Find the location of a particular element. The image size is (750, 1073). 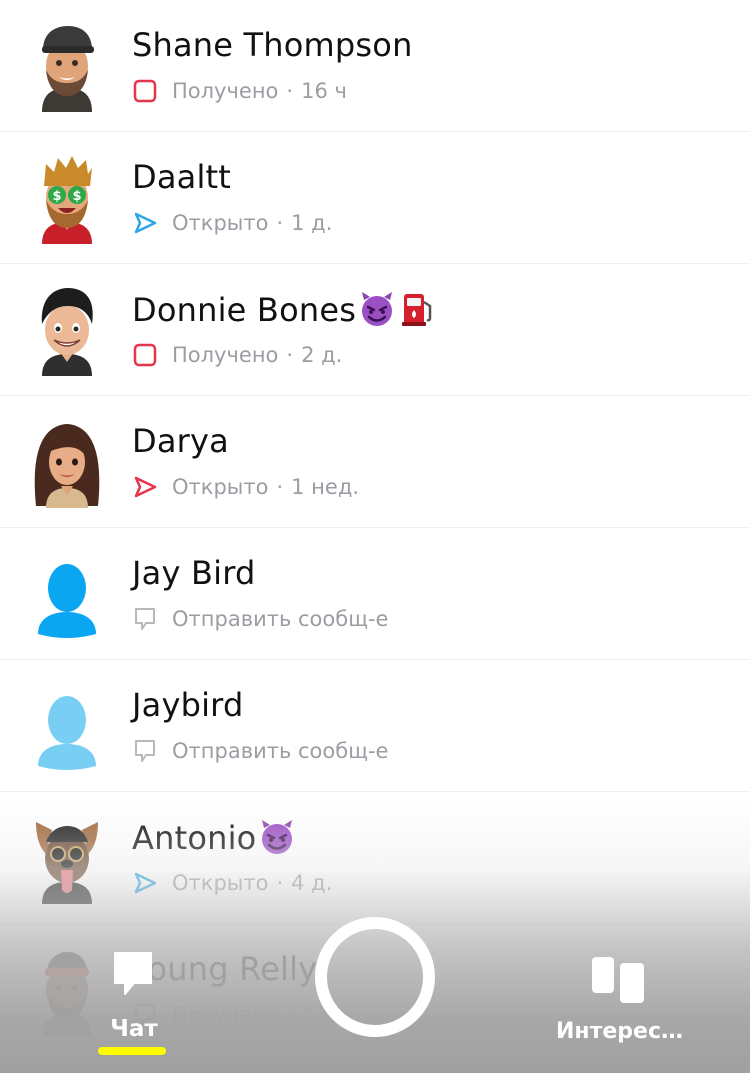

chat-name-text: Antonio is located at coordinates (194, 838).